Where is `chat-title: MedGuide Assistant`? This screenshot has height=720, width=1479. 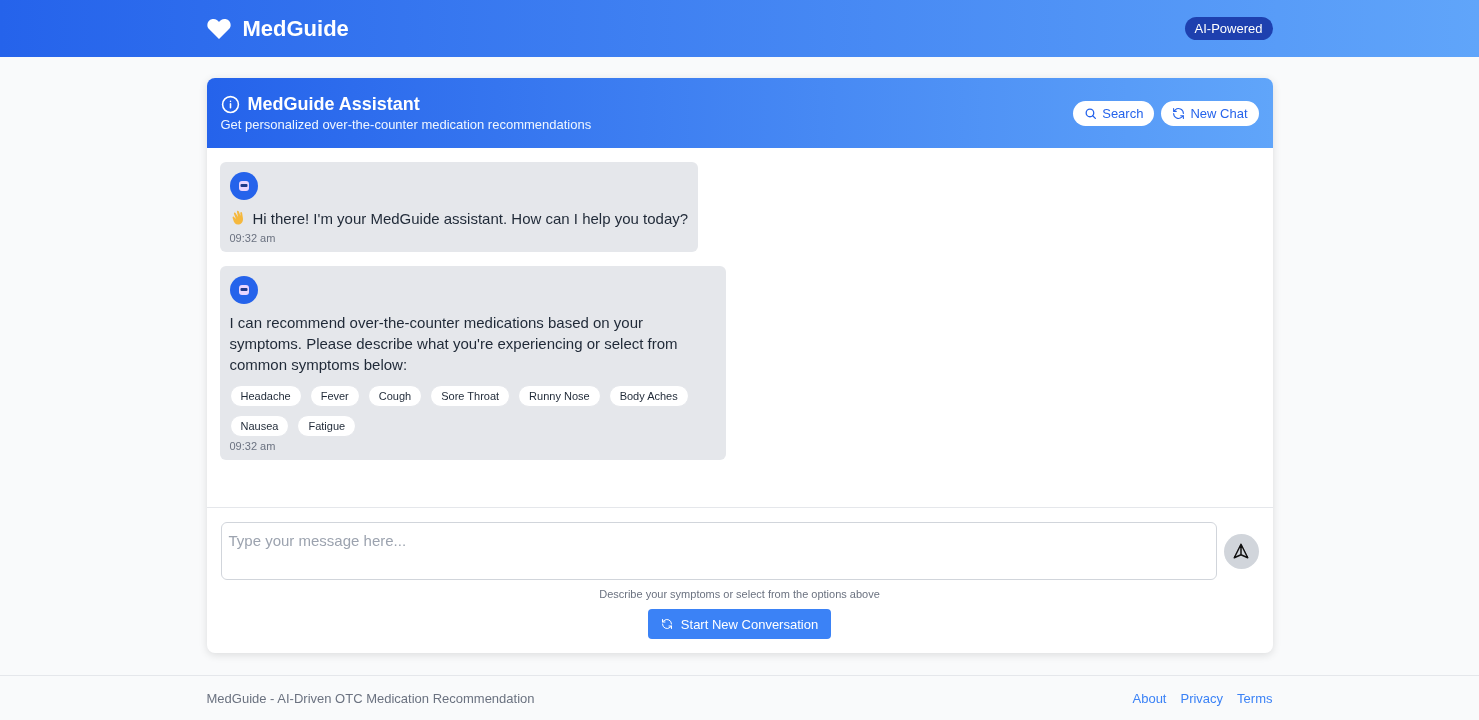 chat-title: MedGuide Assistant is located at coordinates (333, 104).